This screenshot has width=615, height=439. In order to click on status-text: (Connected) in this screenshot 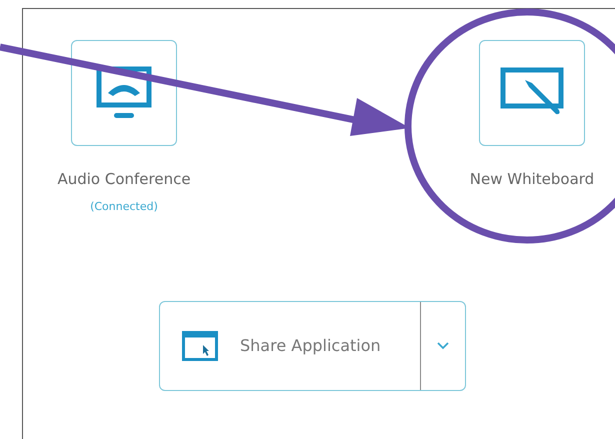, I will do `click(124, 206)`.